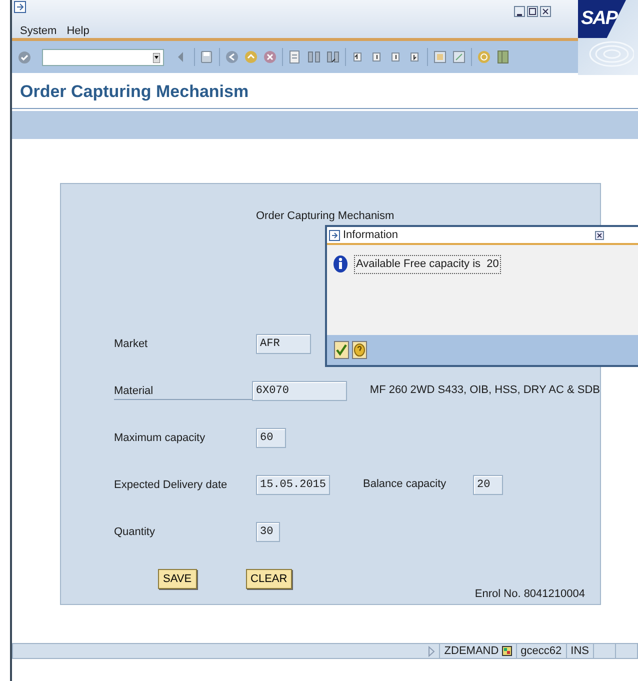  Describe the element at coordinates (283, 344) in the screenshot. I see `input-field: AFR` at that location.